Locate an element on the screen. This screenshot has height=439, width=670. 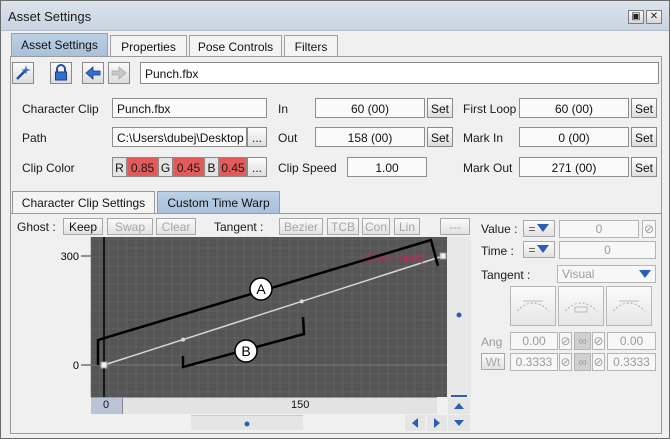
in-label: In is located at coordinates (283, 109).